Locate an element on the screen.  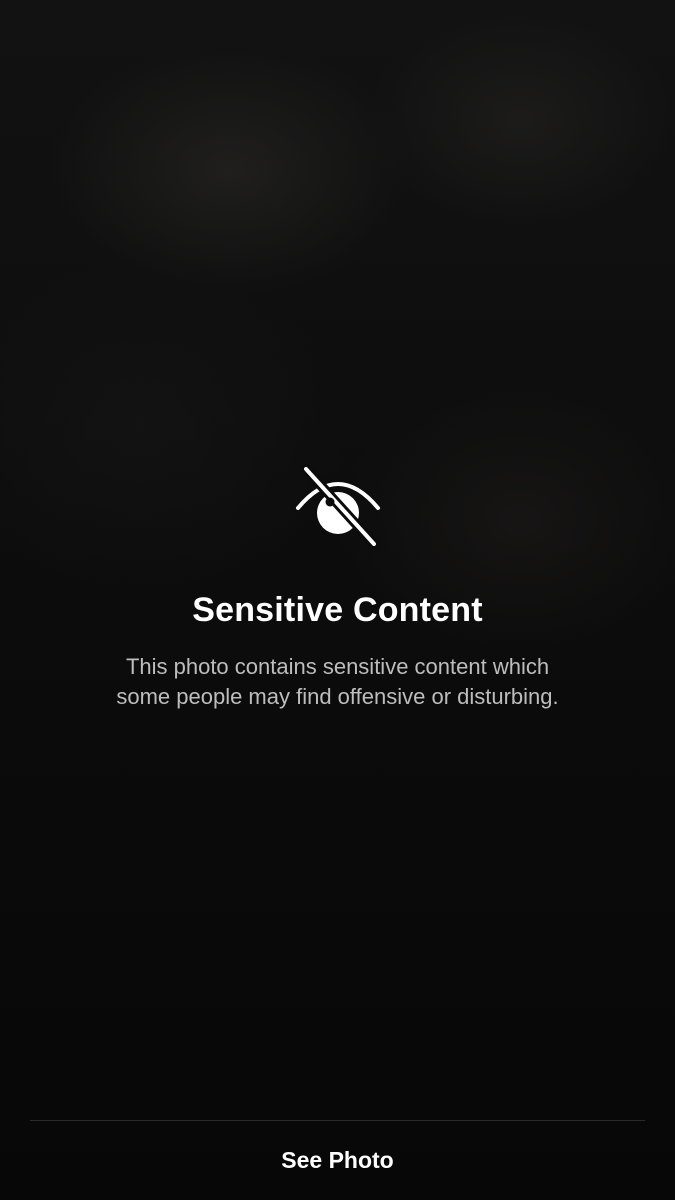
warning-title: Sensitive Content is located at coordinates (337, 610).